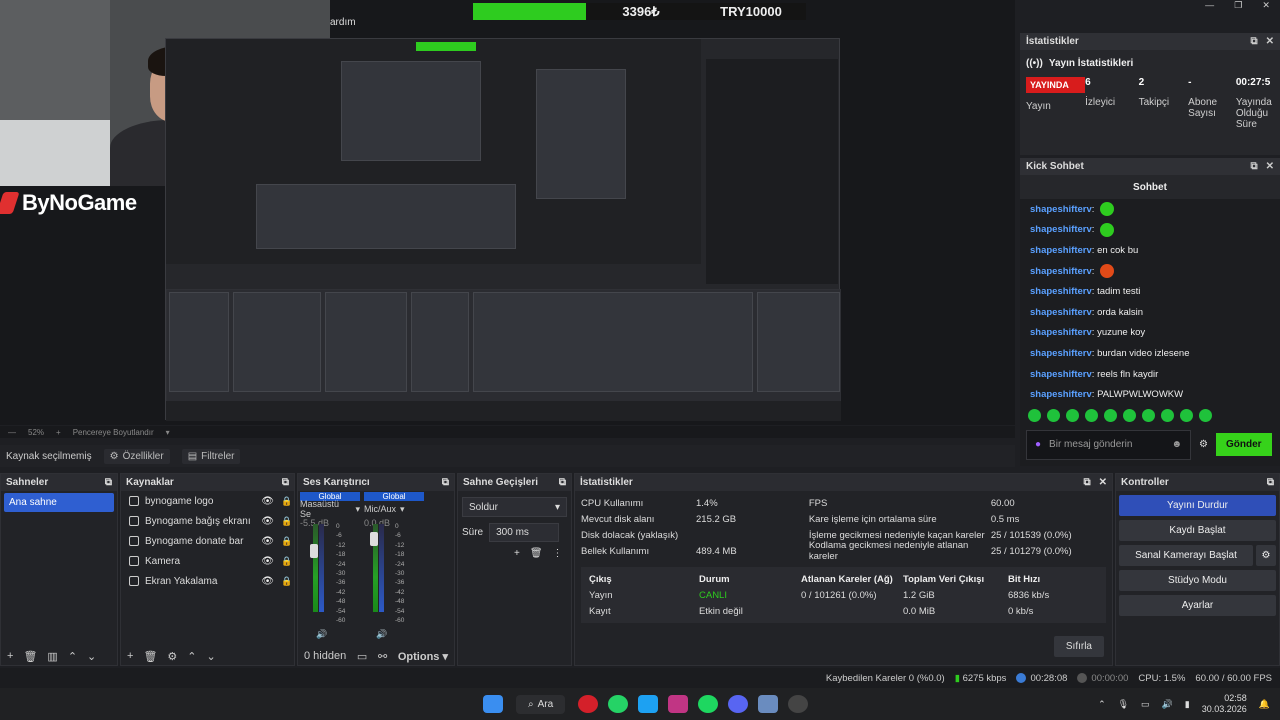 Image resolution: width=1280 pixels, height=720 pixels. What do you see at coordinates (207, 541) in the screenshot?
I see `source-item: Bynogame donate bar 👁 🔒` at bounding box center [207, 541].